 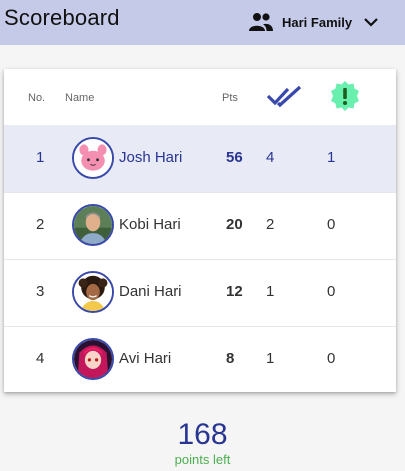 I want to click on app-header: Scoreboard Hari Family, so click(x=202, y=22).